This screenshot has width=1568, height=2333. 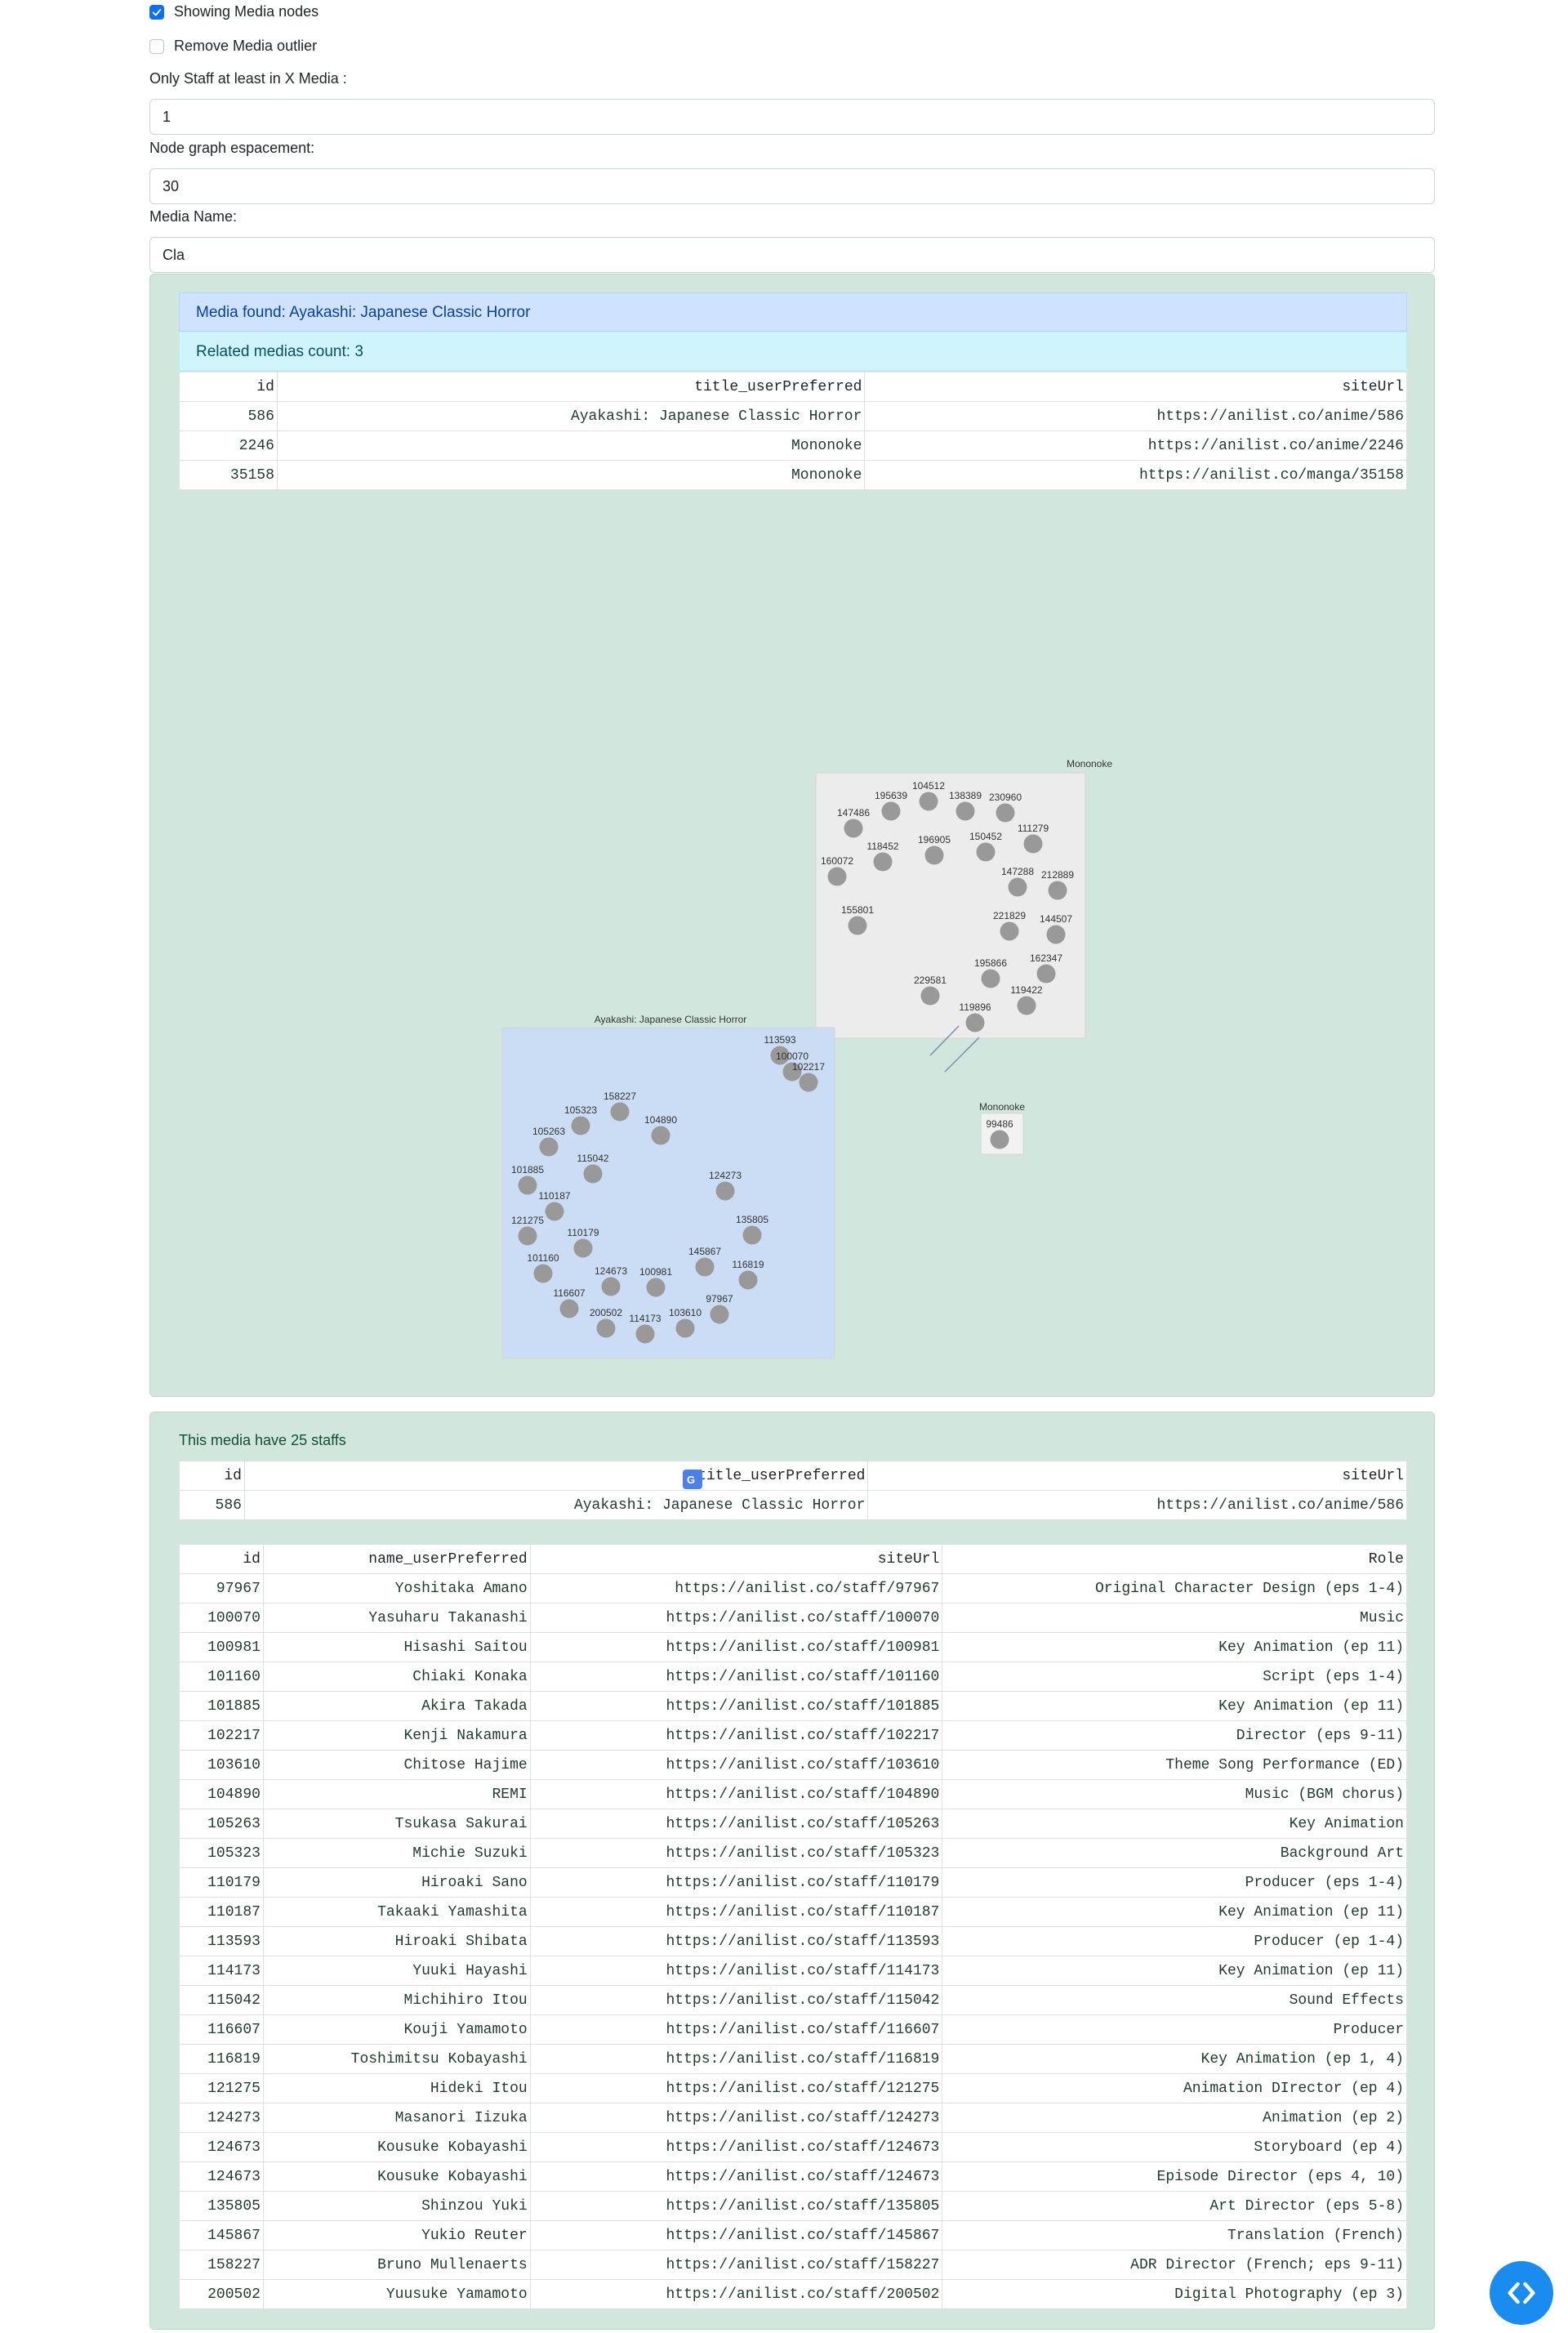 What do you see at coordinates (792, 186) in the screenshot?
I see `spacing-input: 30` at bounding box center [792, 186].